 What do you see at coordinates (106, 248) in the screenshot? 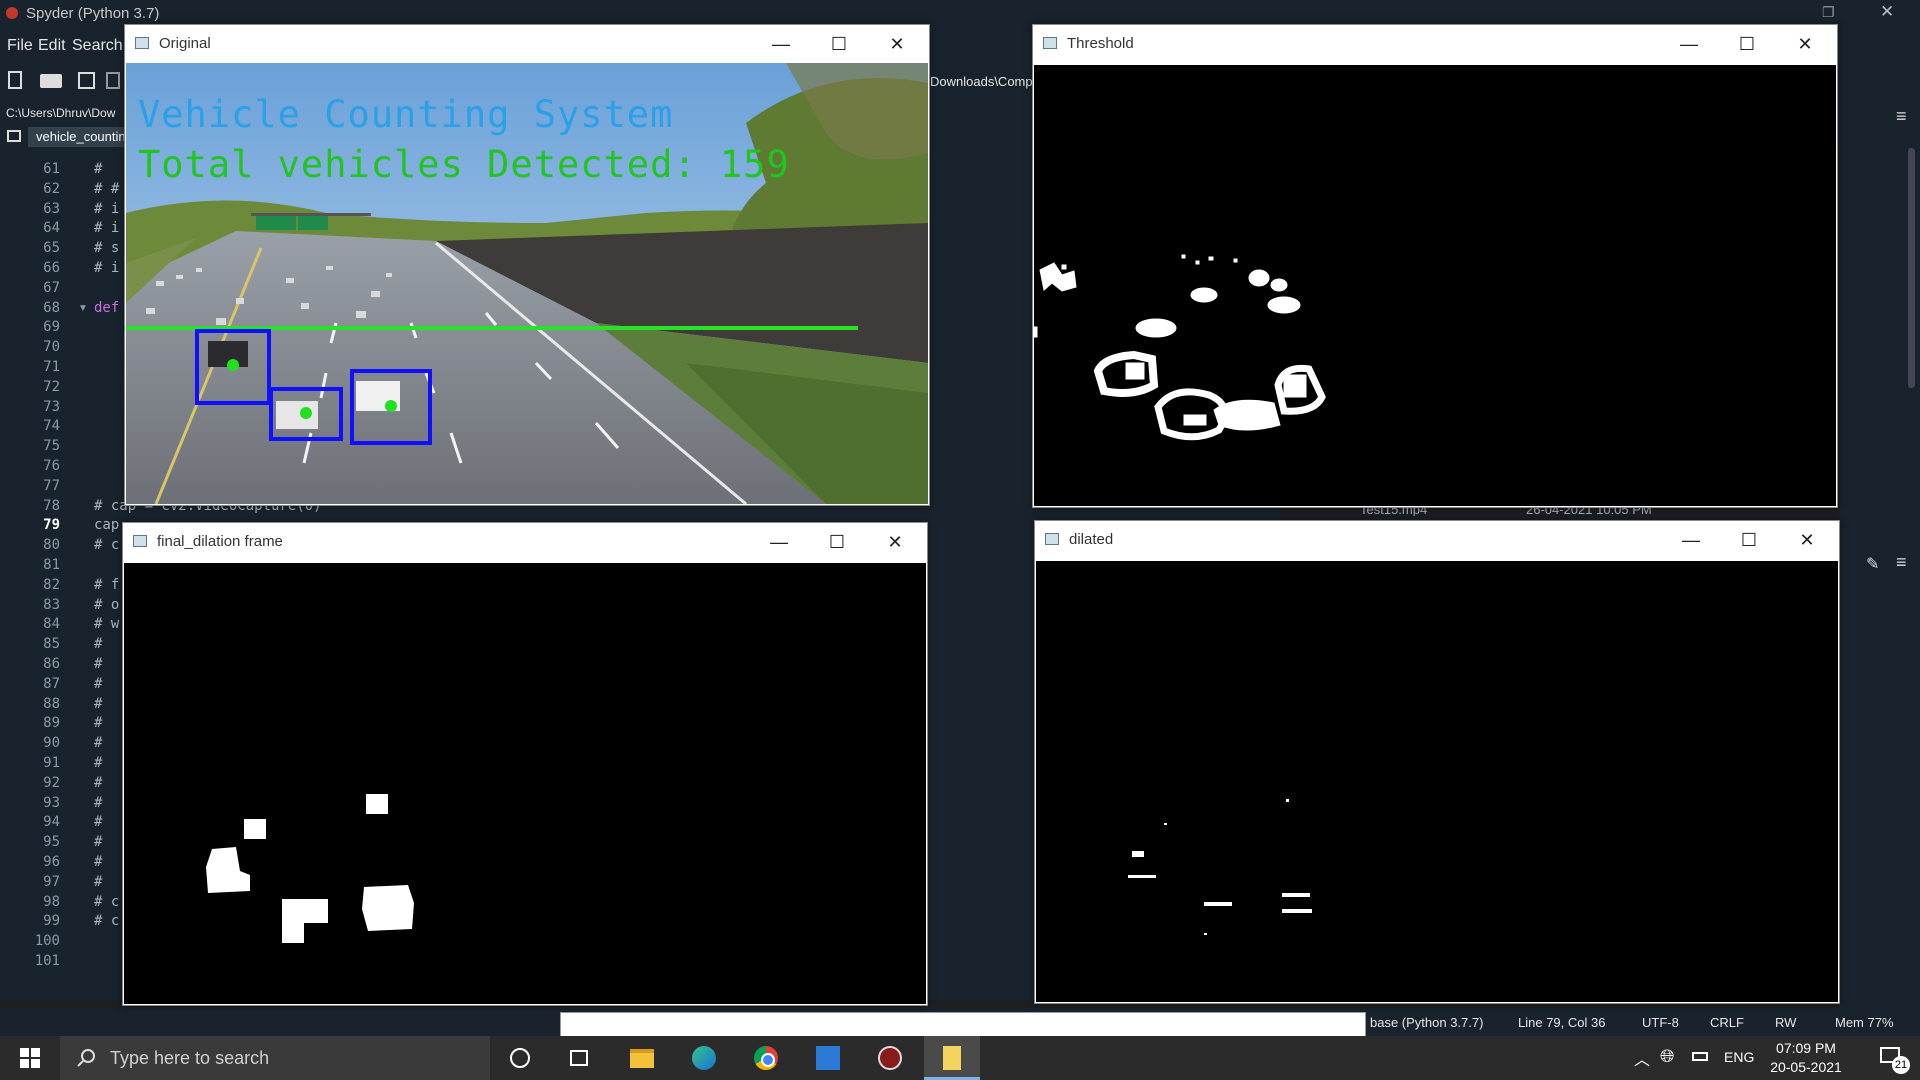
I see `code-line: # s` at bounding box center [106, 248].